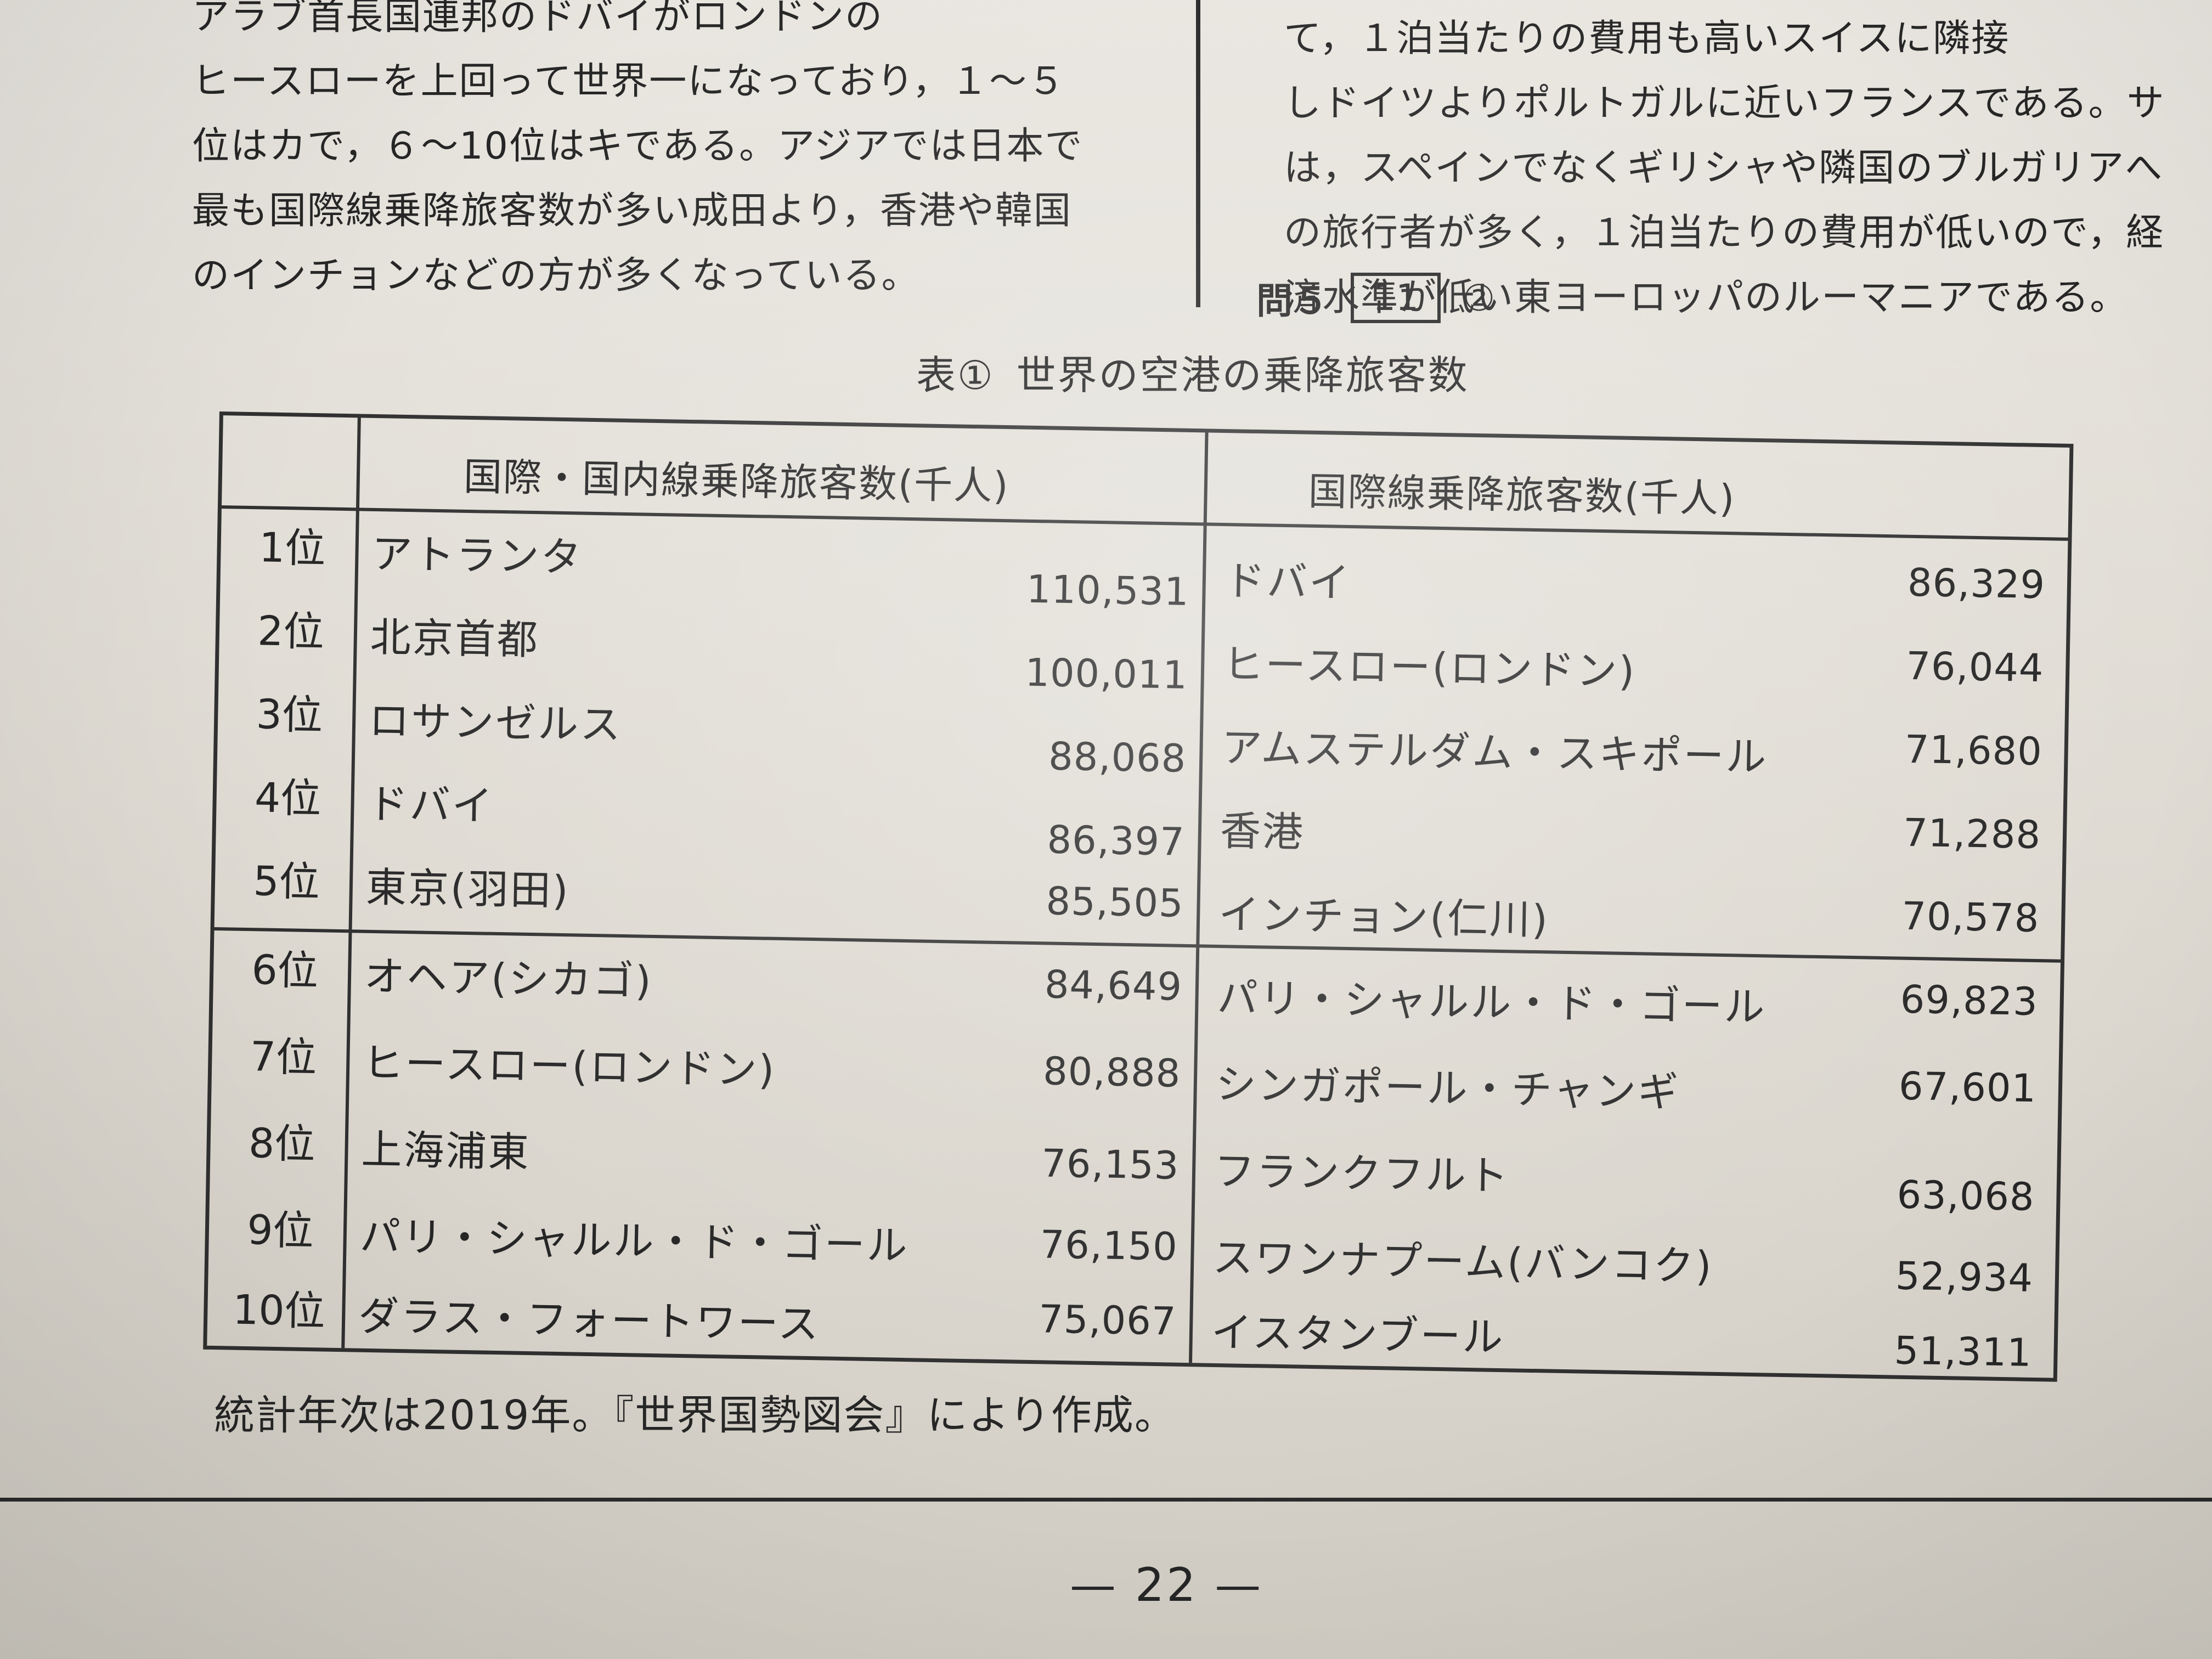 The height and width of the screenshot is (1659, 2212). What do you see at coordinates (634, 1241) in the screenshot?
I see `airport-name-total: パリ・シャルル・ド・ゴール` at bounding box center [634, 1241].